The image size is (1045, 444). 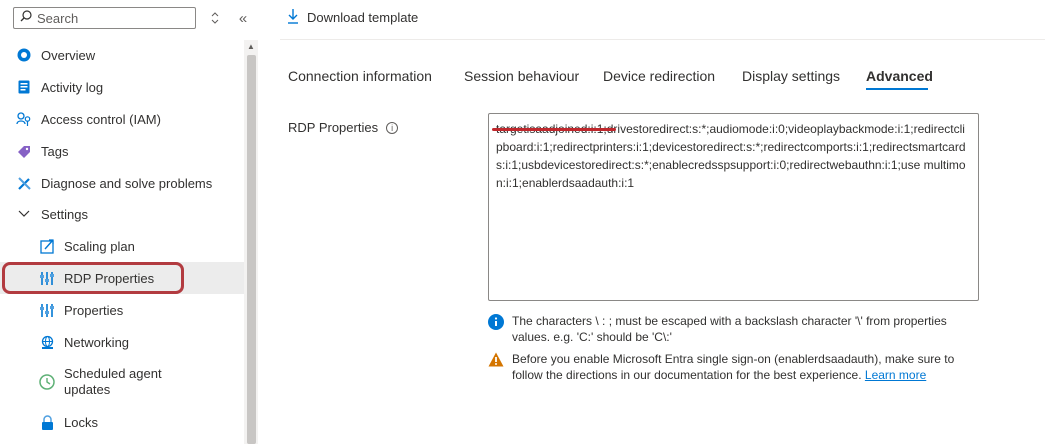 What do you see at coordinates (659, 81) in the screenshot?
I see `tab-device-redirection: Device redirection` at bounding box center [659, 81].